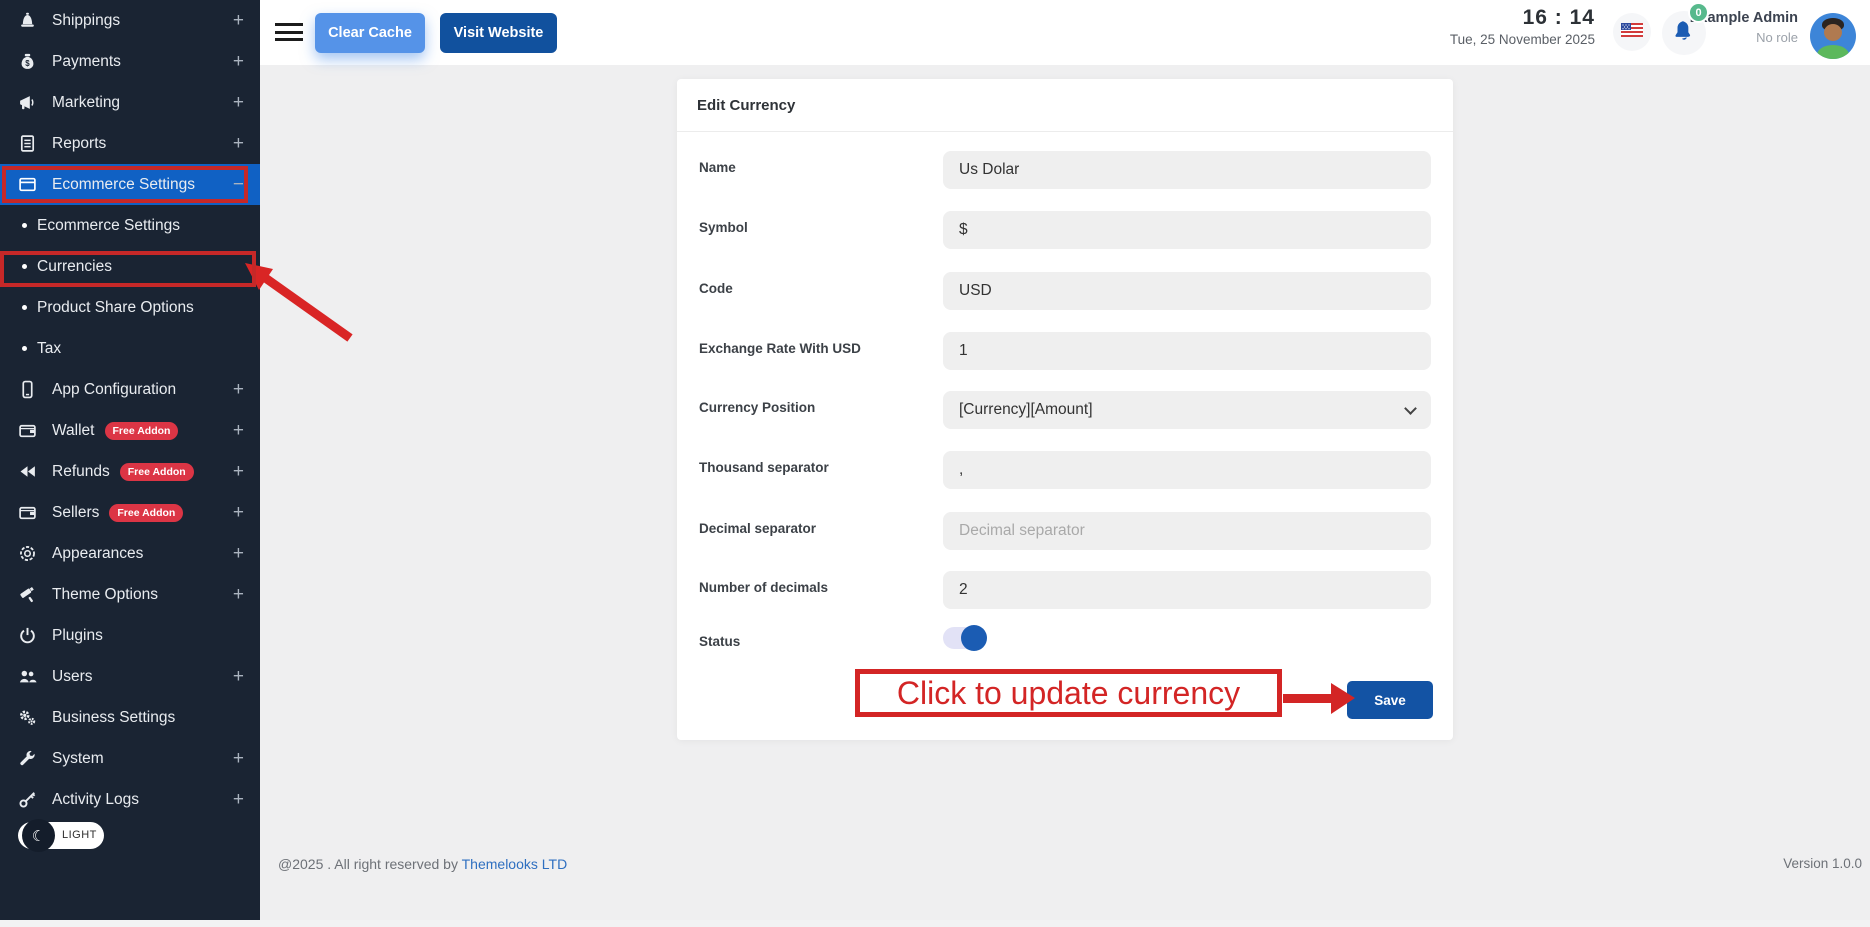 Image resolution: width=1870 pixels, height=927 pixels. I want to click on form-row-currency-position: Currency Position [Currency][Amount], so click(1065, 410).